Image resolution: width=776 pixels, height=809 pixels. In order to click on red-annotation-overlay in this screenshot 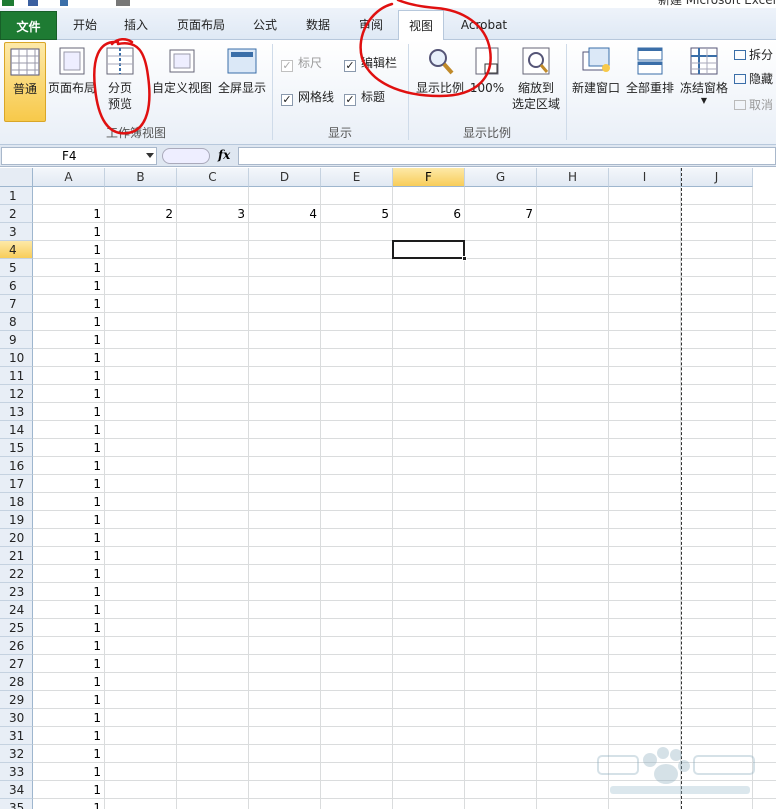, I will do `click(292, 67)`.